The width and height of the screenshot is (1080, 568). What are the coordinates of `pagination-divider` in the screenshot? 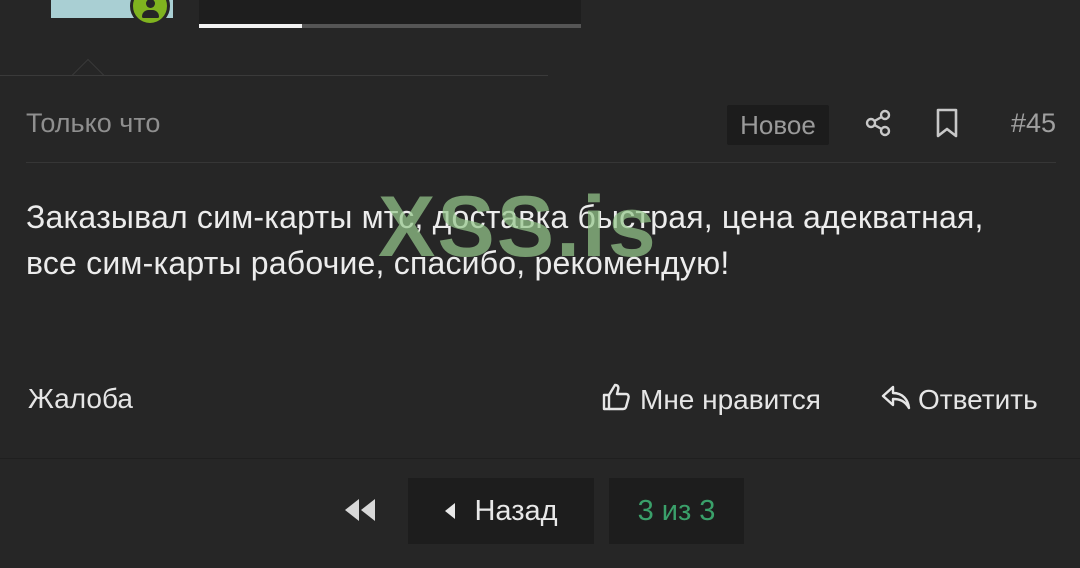 It's located at (540, 458).